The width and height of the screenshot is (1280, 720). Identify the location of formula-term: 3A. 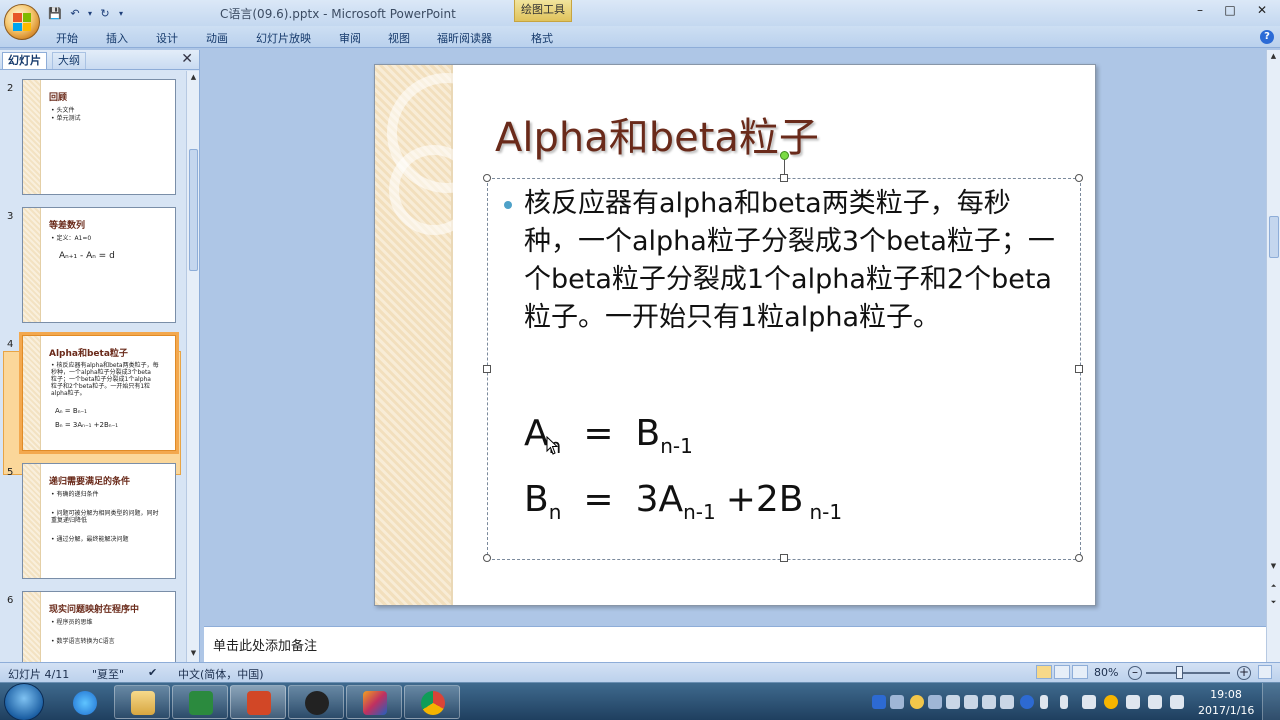
(659, 499).